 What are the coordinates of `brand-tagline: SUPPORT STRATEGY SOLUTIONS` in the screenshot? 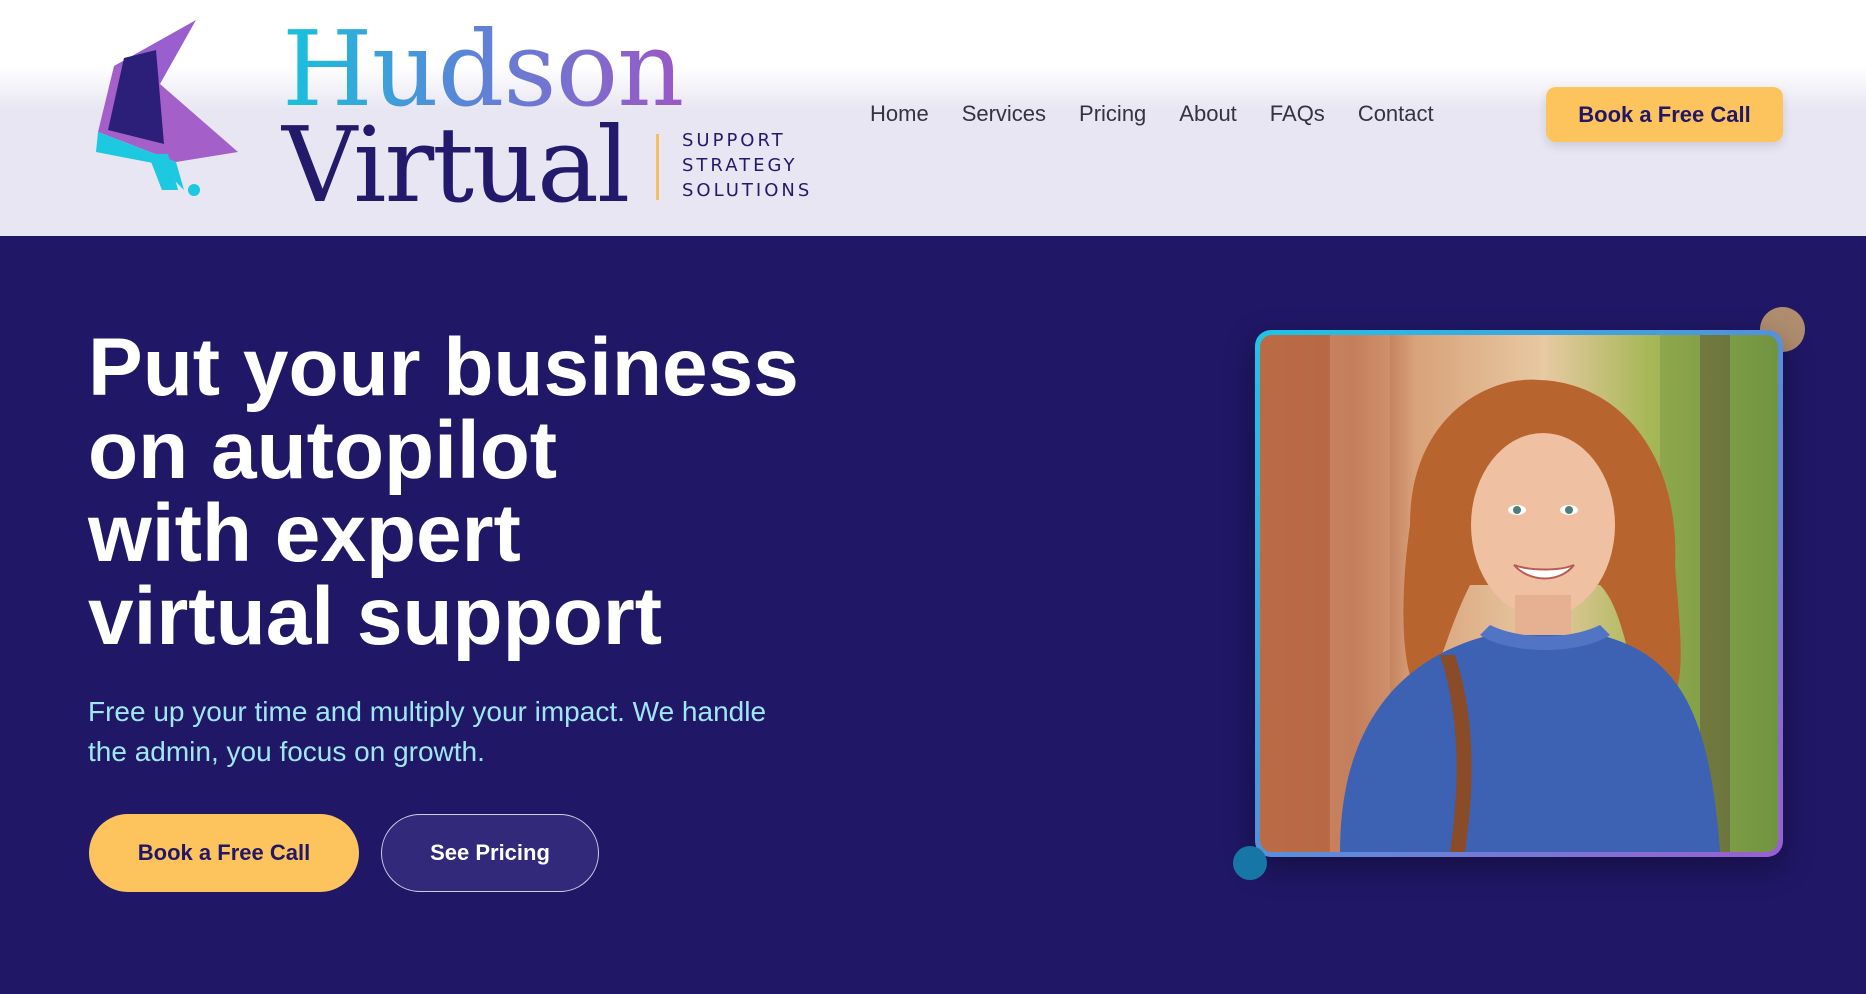 It's located at (747, 165).